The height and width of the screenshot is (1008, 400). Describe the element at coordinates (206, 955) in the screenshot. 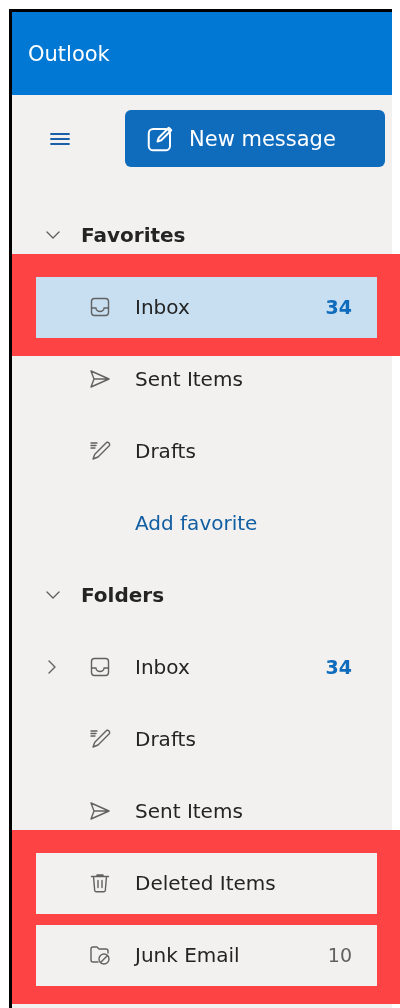

I see `folder-item: Junk Email 10` at that location.